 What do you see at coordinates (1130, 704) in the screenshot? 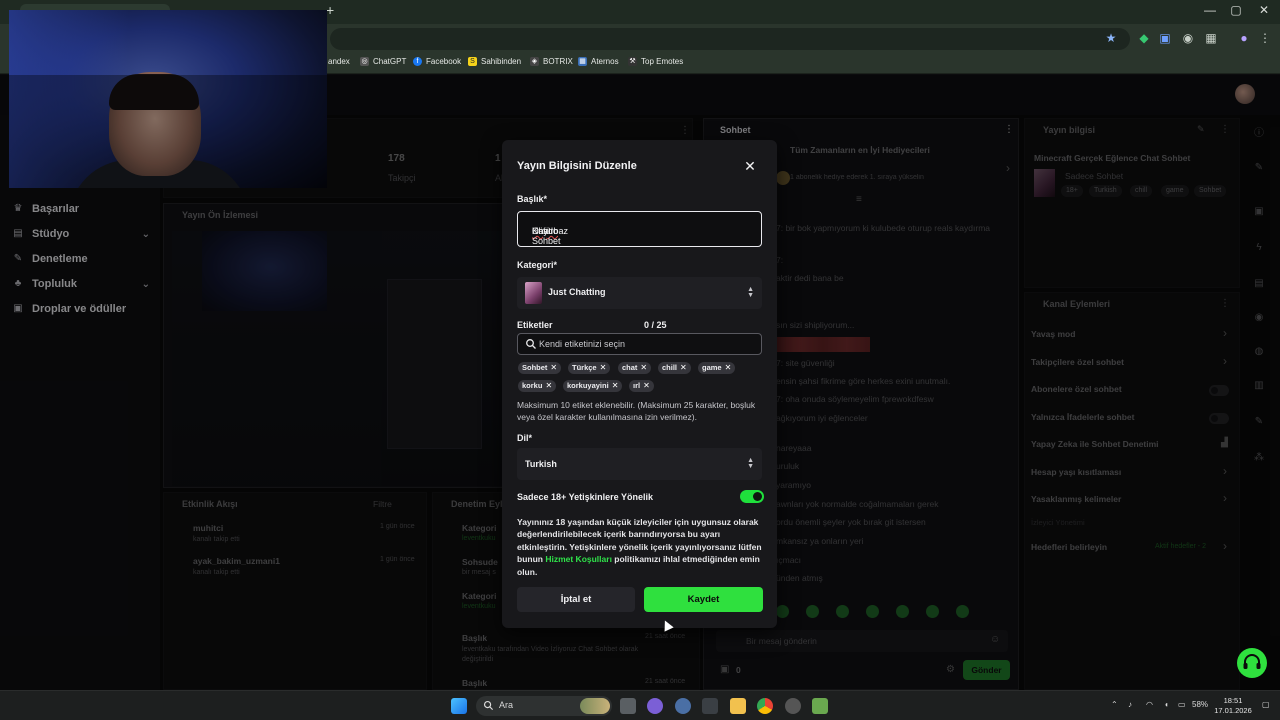
I see `mic-icon: ♪` at bounding box center [1130, 704].